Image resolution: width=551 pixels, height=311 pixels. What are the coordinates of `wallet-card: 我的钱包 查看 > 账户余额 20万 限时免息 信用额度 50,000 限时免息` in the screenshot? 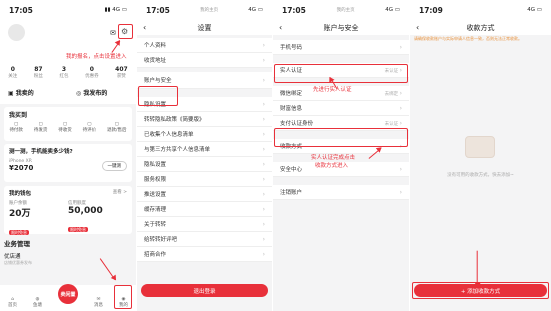 It's located at (68, 210).